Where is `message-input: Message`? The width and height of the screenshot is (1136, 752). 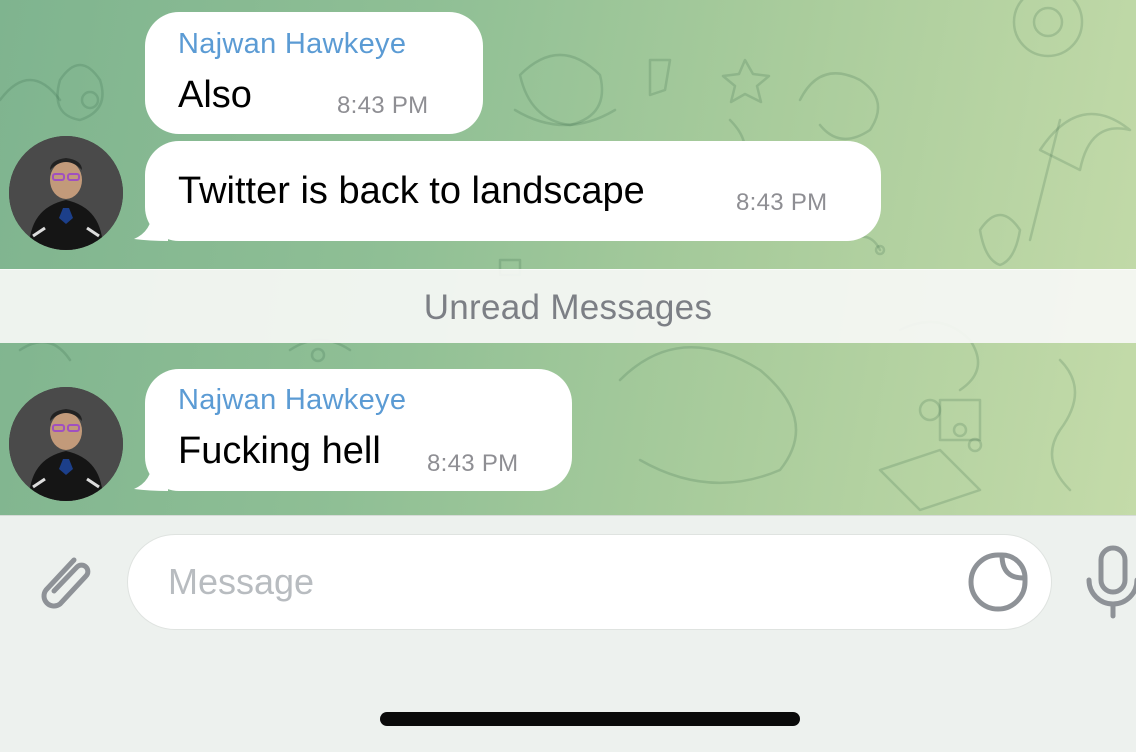 message-input: Message is located at coordinates (589, 582).